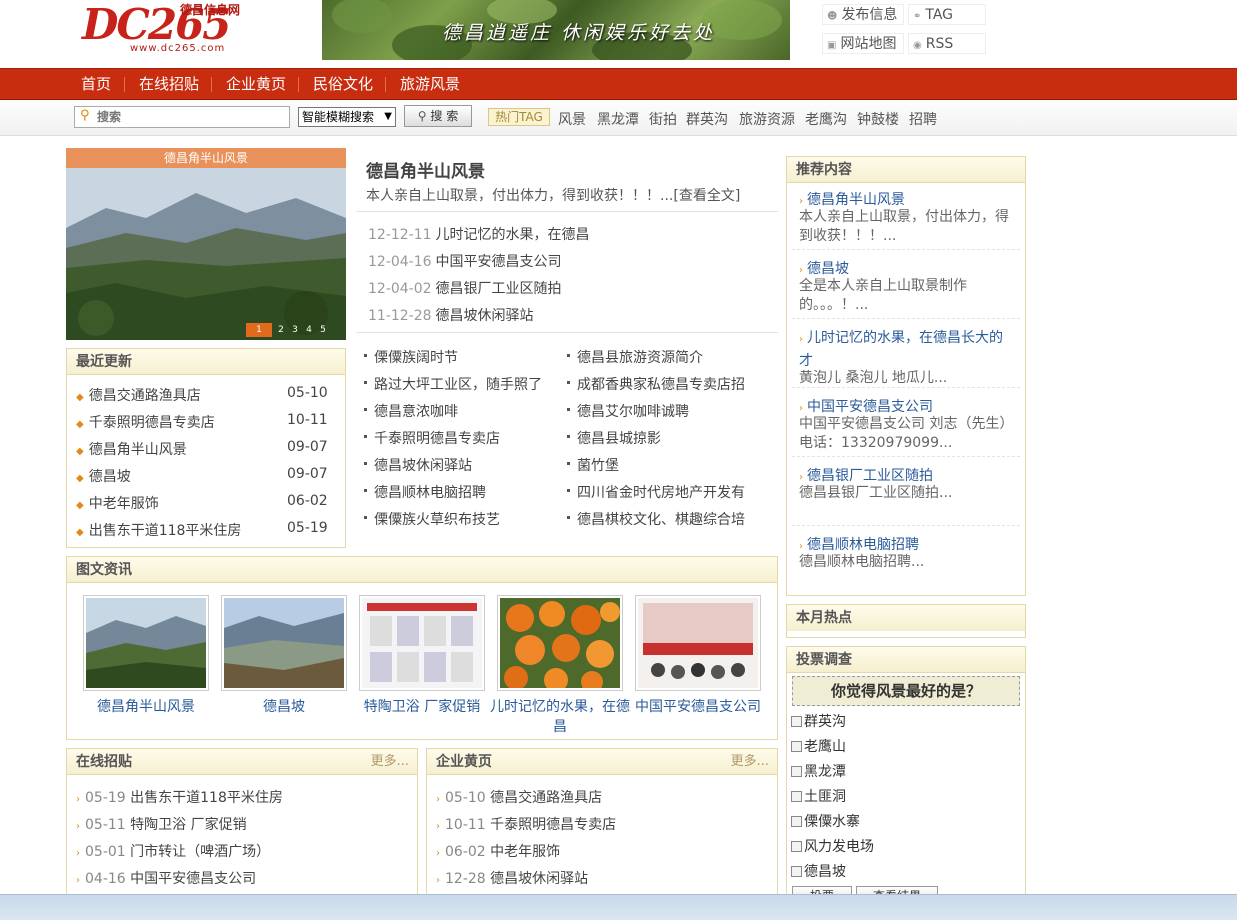 The width and height of the screenshot is (1237, 920). I want to click on article-link: 德昌意浓咖啡, so click(411, 411).